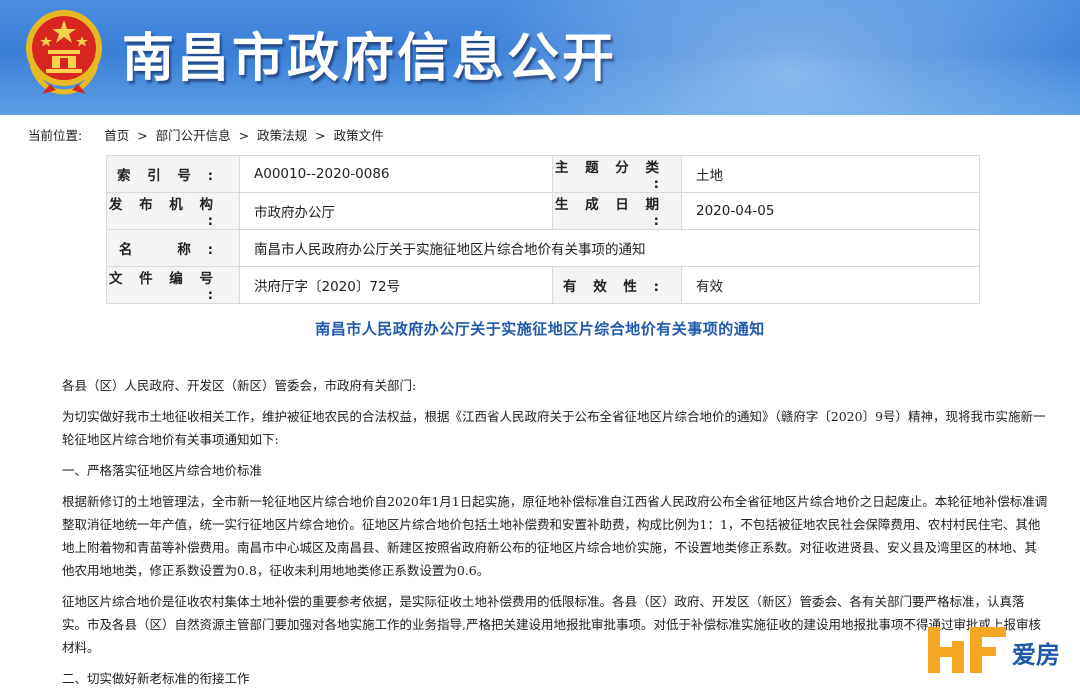  I want to click on watermark: 爱房, so click(999, 647).